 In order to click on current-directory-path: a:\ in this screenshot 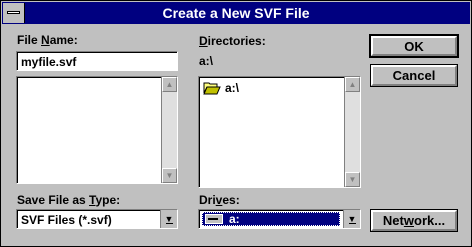, I will do `click(206, 61)`.